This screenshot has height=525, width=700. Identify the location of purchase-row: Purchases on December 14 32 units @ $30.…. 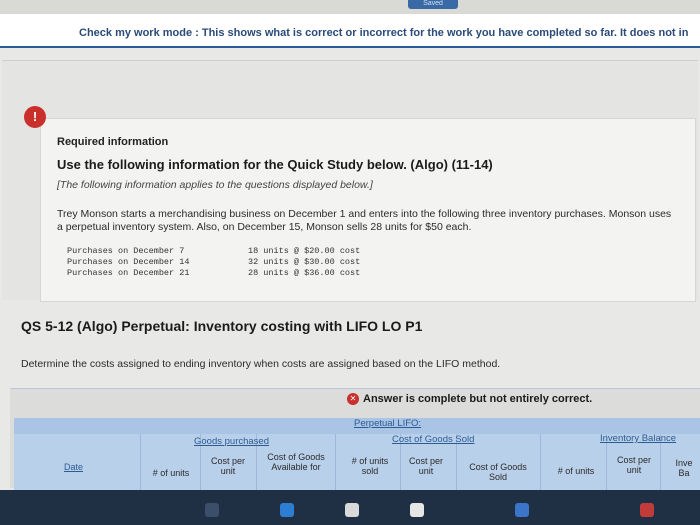
(220, 262).